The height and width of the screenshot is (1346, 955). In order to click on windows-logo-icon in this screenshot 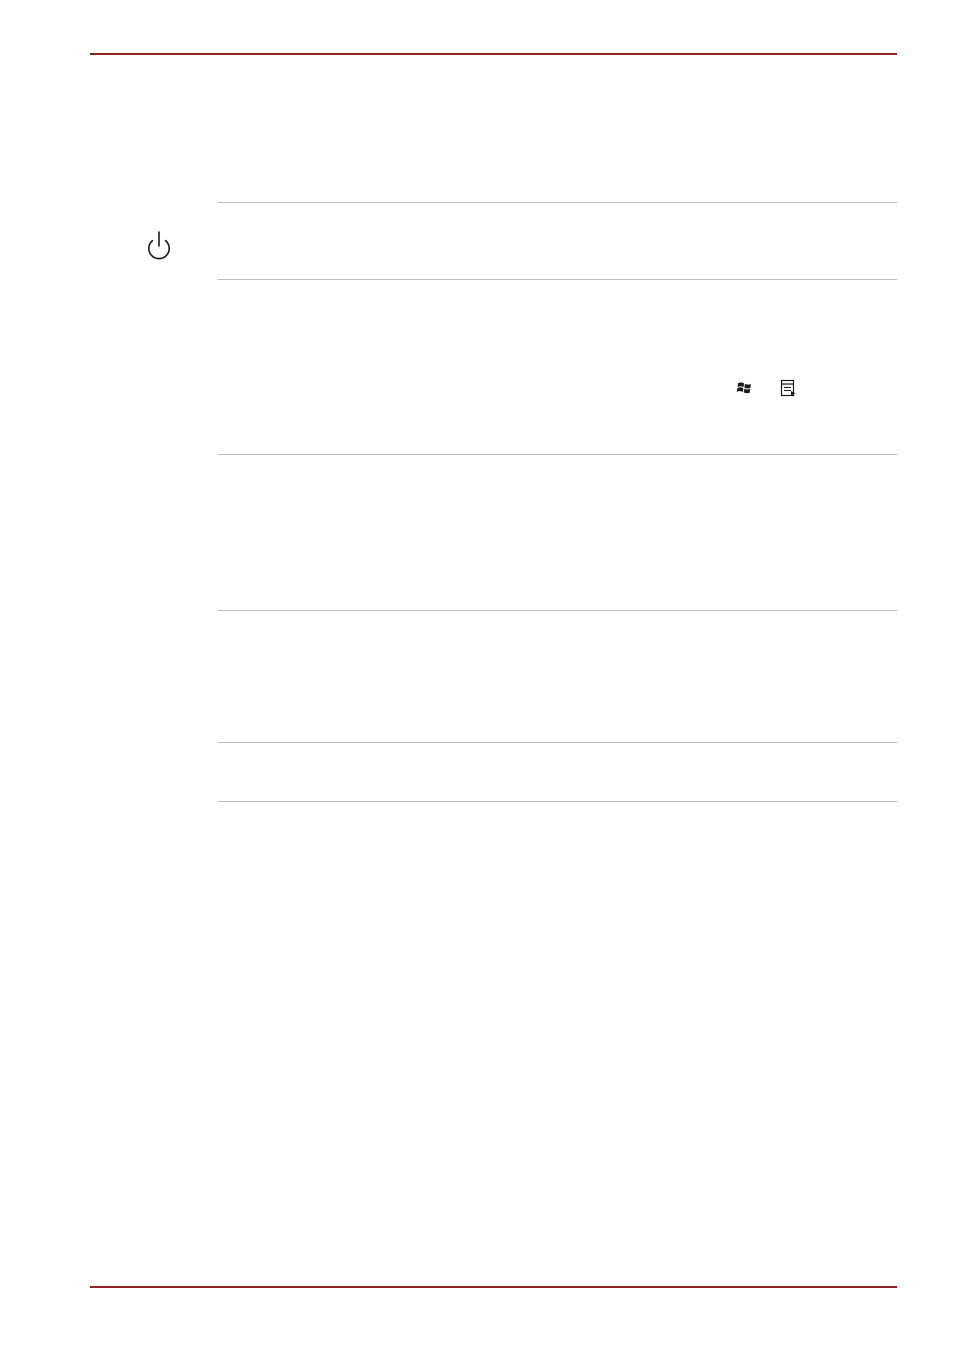, I will do `click(744, 388)`.